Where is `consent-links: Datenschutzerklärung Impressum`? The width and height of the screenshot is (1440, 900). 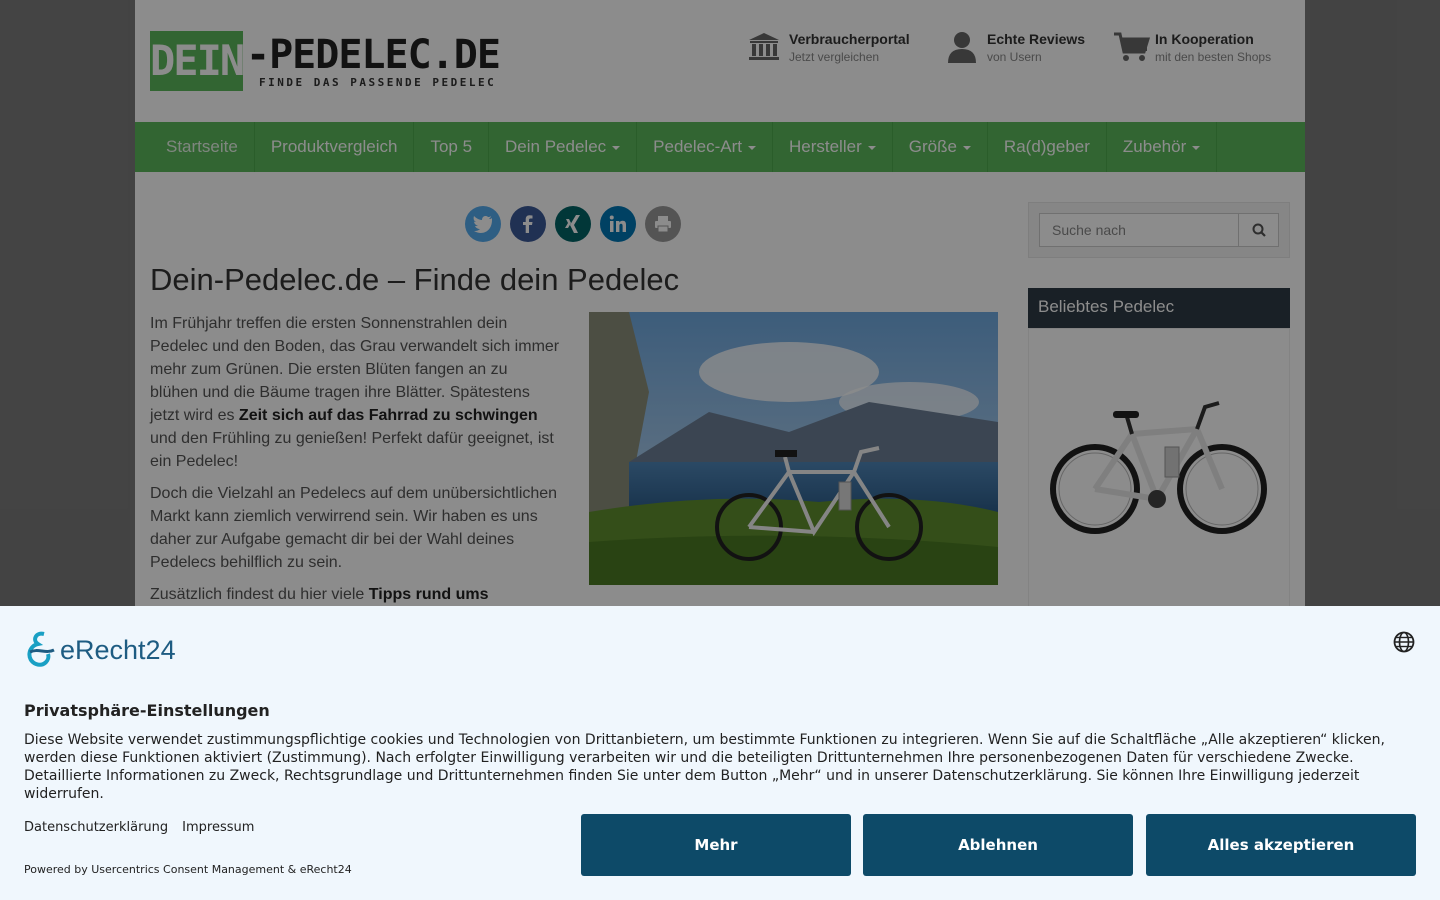 consent-links: Datenschutzerklärung Impressum is located at coordinates (139, 827).